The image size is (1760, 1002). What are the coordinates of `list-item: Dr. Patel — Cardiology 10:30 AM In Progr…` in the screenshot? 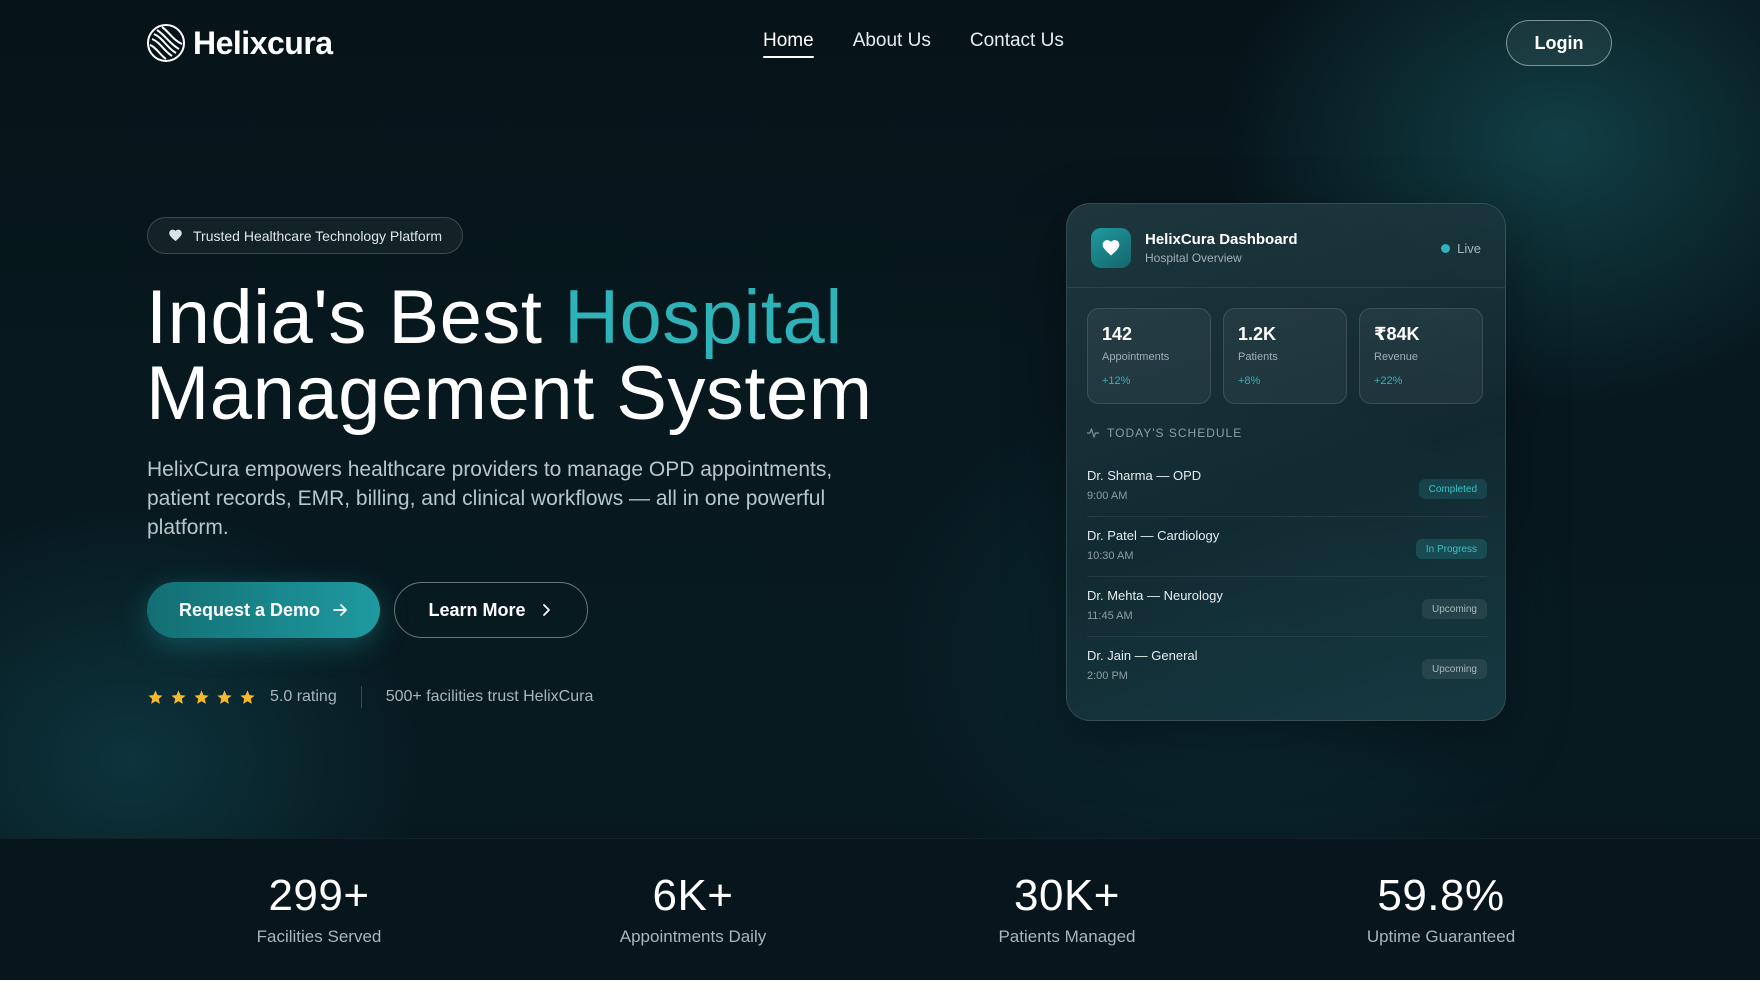 It's located at (1287, 547).